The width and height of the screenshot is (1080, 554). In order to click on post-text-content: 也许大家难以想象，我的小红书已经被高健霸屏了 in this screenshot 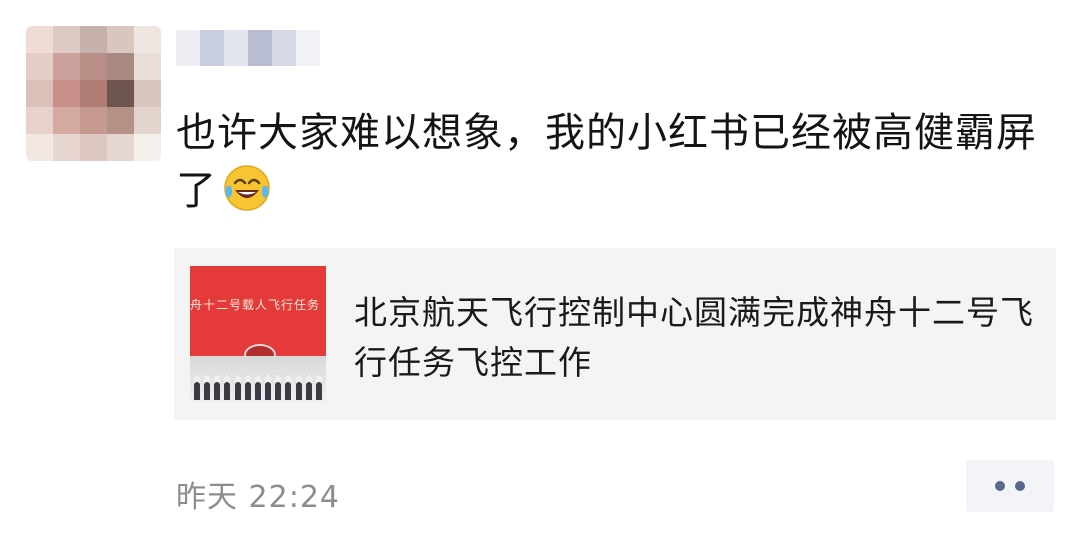, I will do `click(606, 162)`.